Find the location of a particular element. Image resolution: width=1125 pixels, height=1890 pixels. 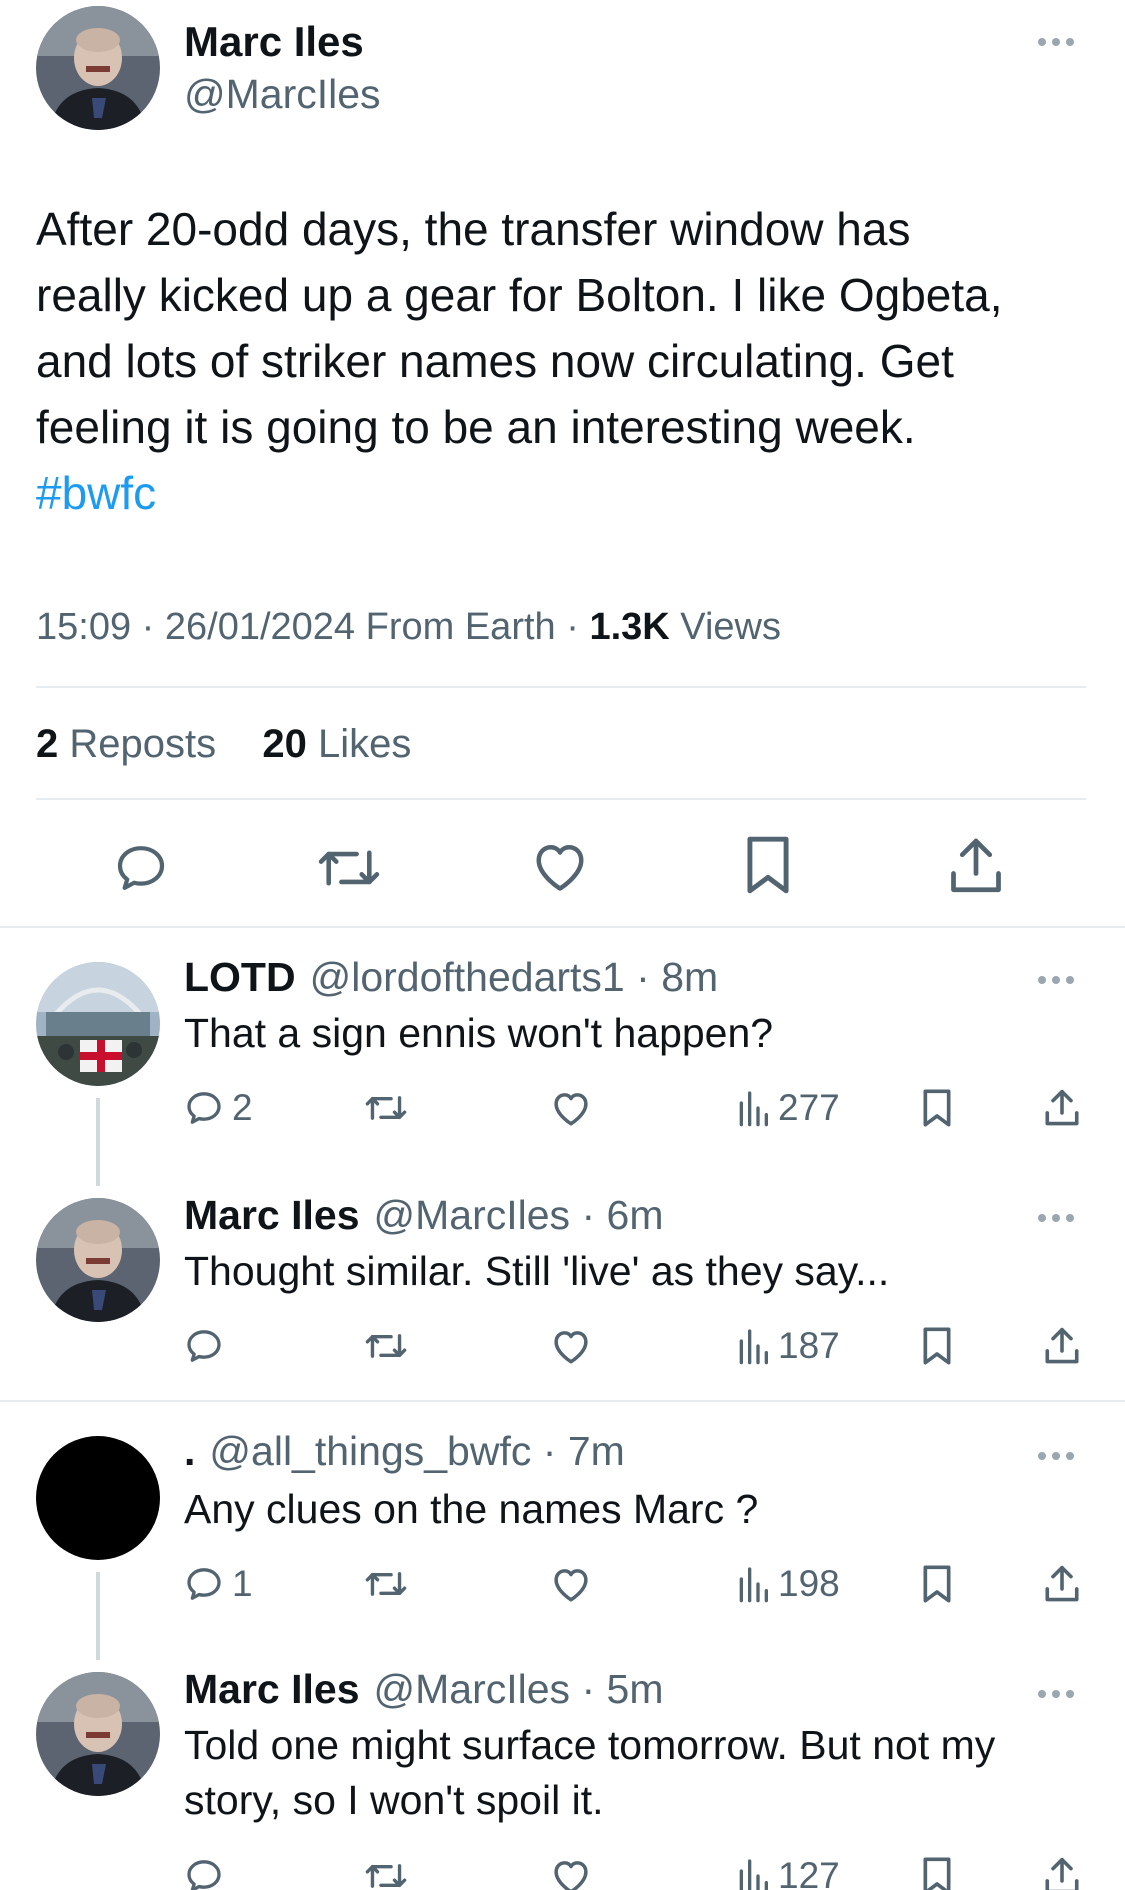

reply-time: 6m is located at coordinates (635, 1215).